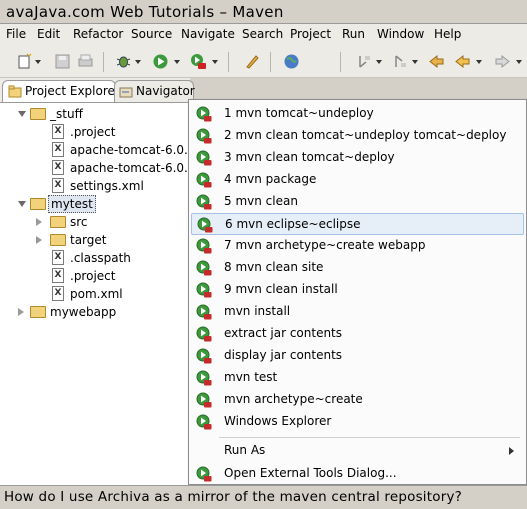  What do you see at coordinates (38, 204) in the screenshot?
I see `project-folder-icon` at bounding box center [38, 204].